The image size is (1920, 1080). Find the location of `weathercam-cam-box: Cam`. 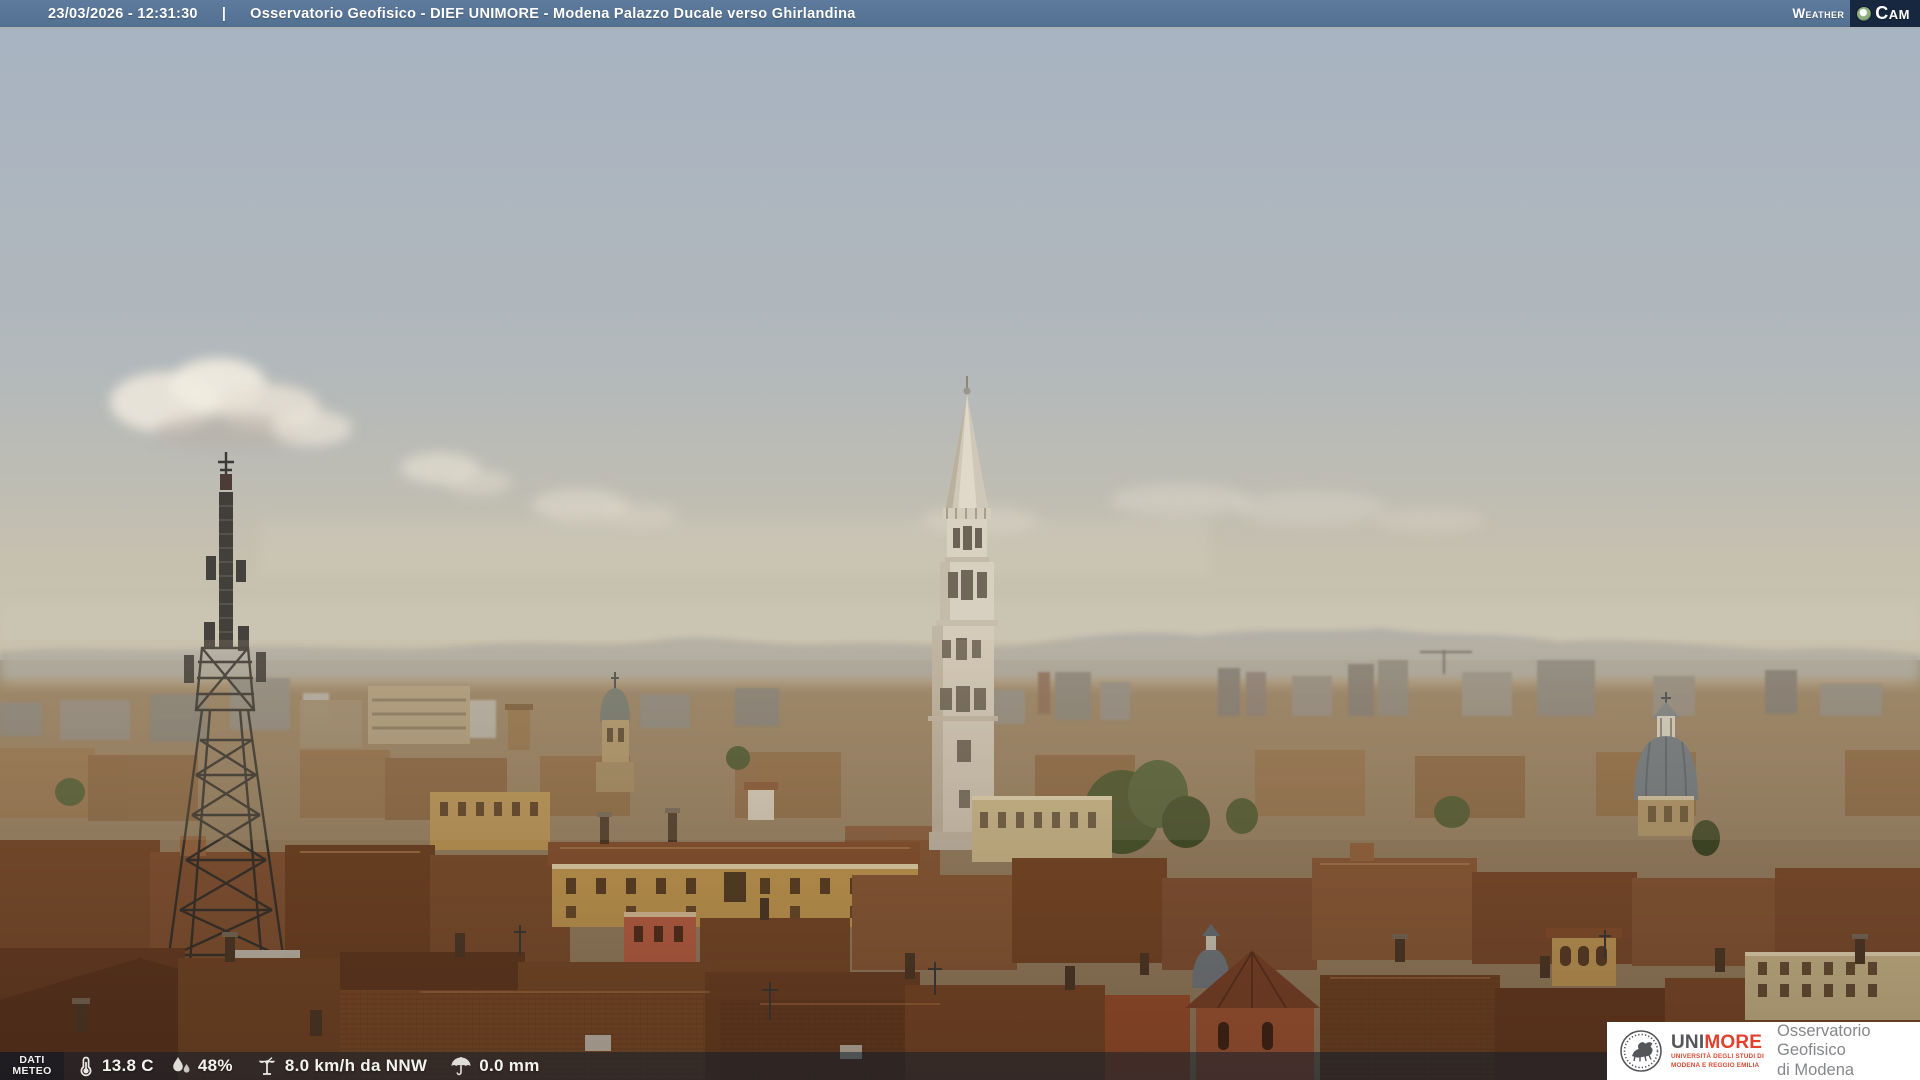

weathercam-cam-box: Cam is located at coordinates (1885, 13).